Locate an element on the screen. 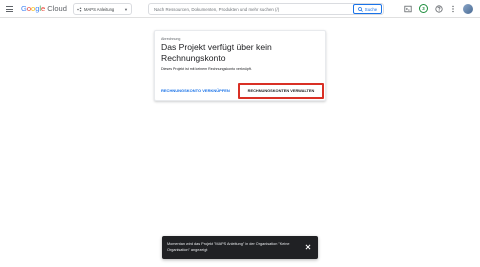 The width and height of the screenshot is (480, 267). manage-billing-accounts-button: RECHNUNGSKONTEN VERWALTEN is located at coordinates (281, 91).